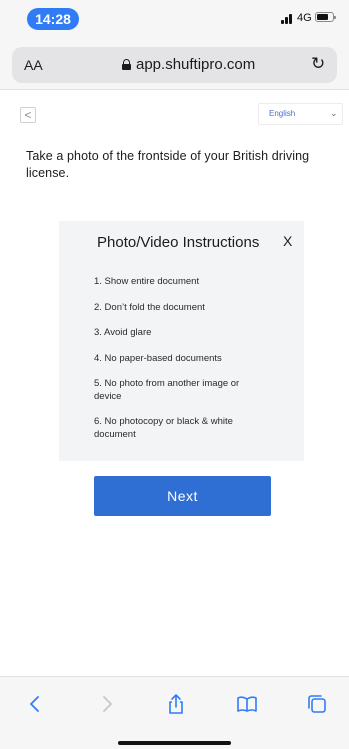  Describe the element at coordinates (334, 113) in the screenshot. I see `chevron-down-icon: ⌄` at that location.